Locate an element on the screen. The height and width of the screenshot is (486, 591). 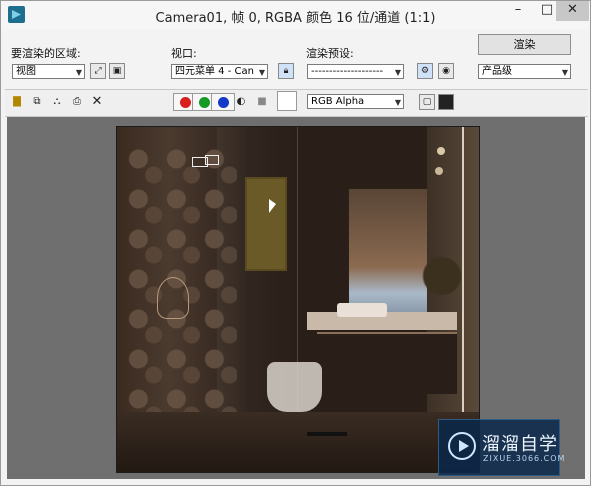
blue-channel-toggle is located at coordinates (223, 102).